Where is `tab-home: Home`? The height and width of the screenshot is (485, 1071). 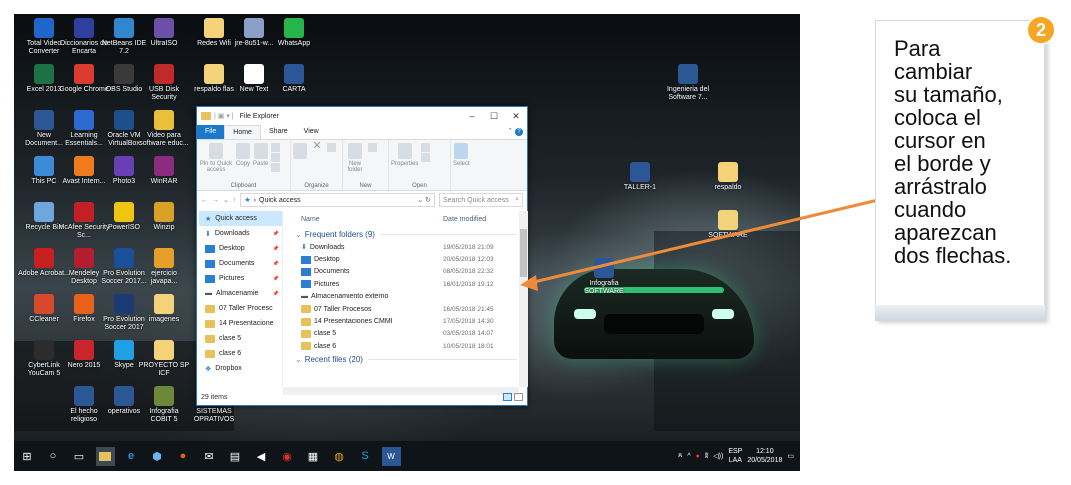
tab-home: Home is located at coordinates (242, 132).